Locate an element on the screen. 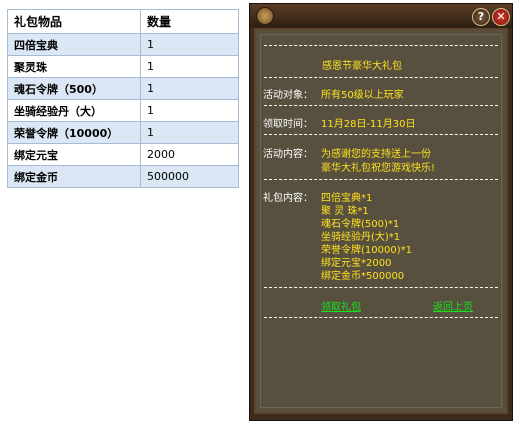 This screenshot has width=518, height=425. back-link: 返回上页 is located at coordinates (453, 305).